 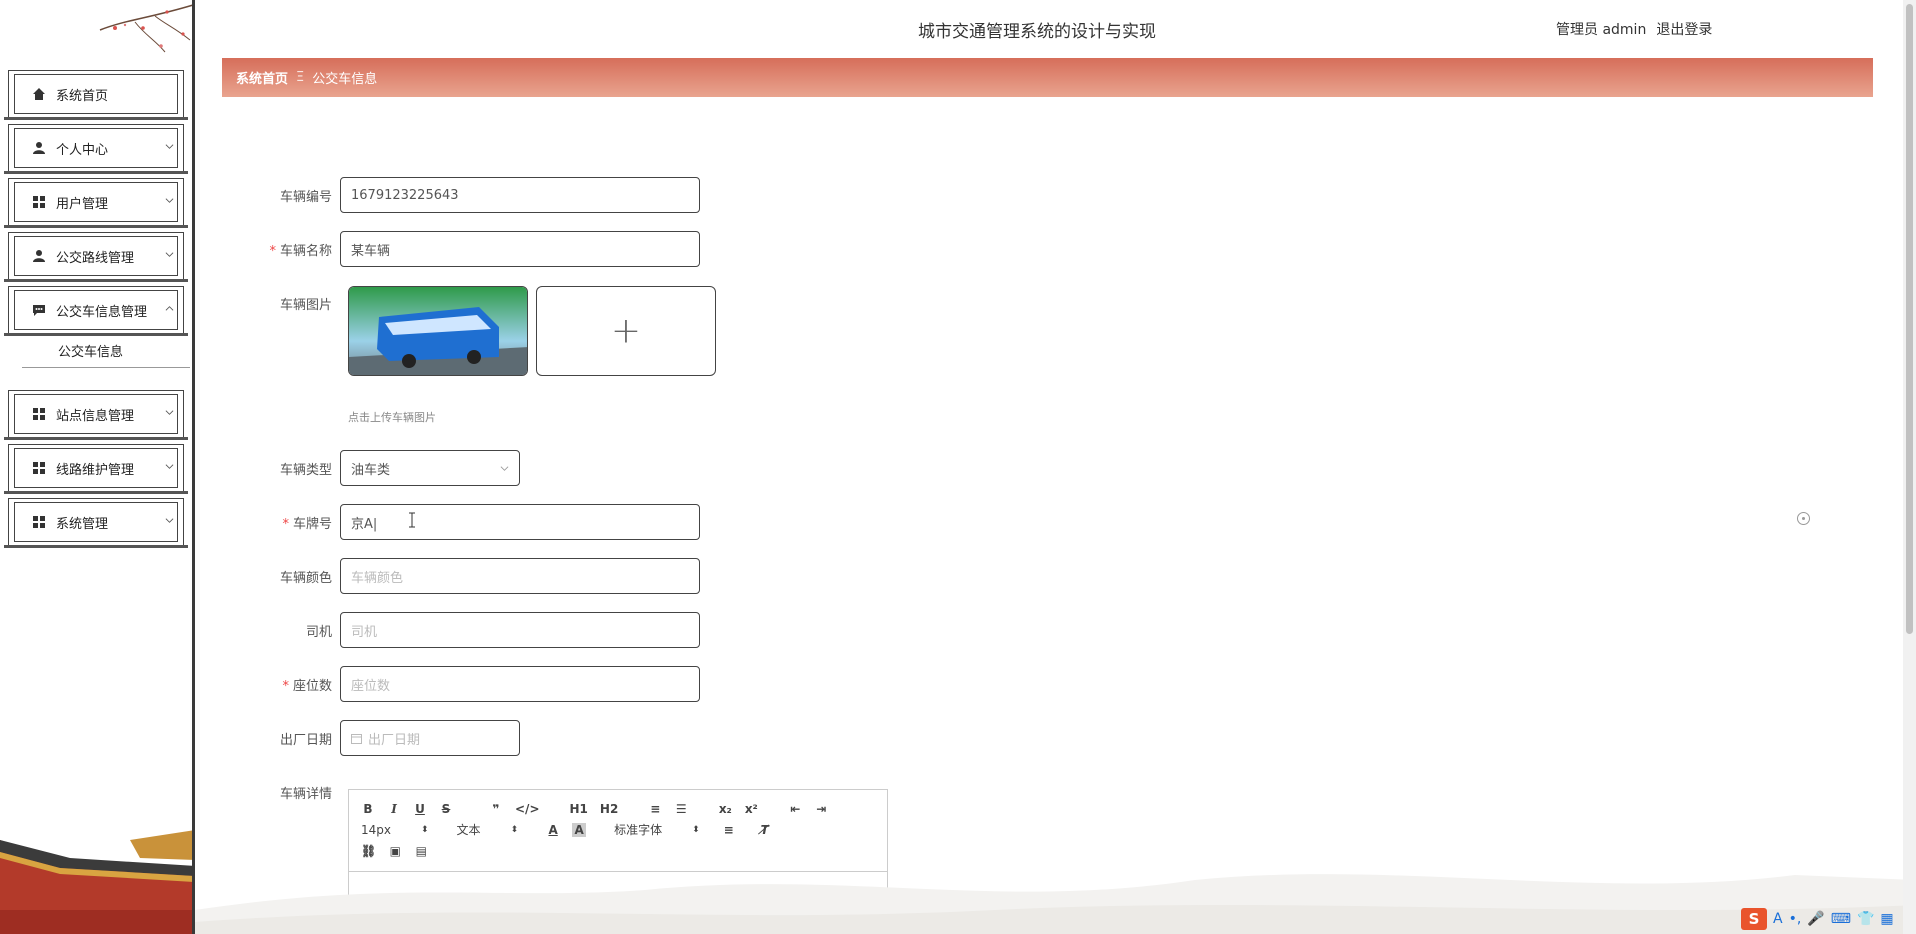 I want to click on palace-decoration, so click(x=96, y=882).